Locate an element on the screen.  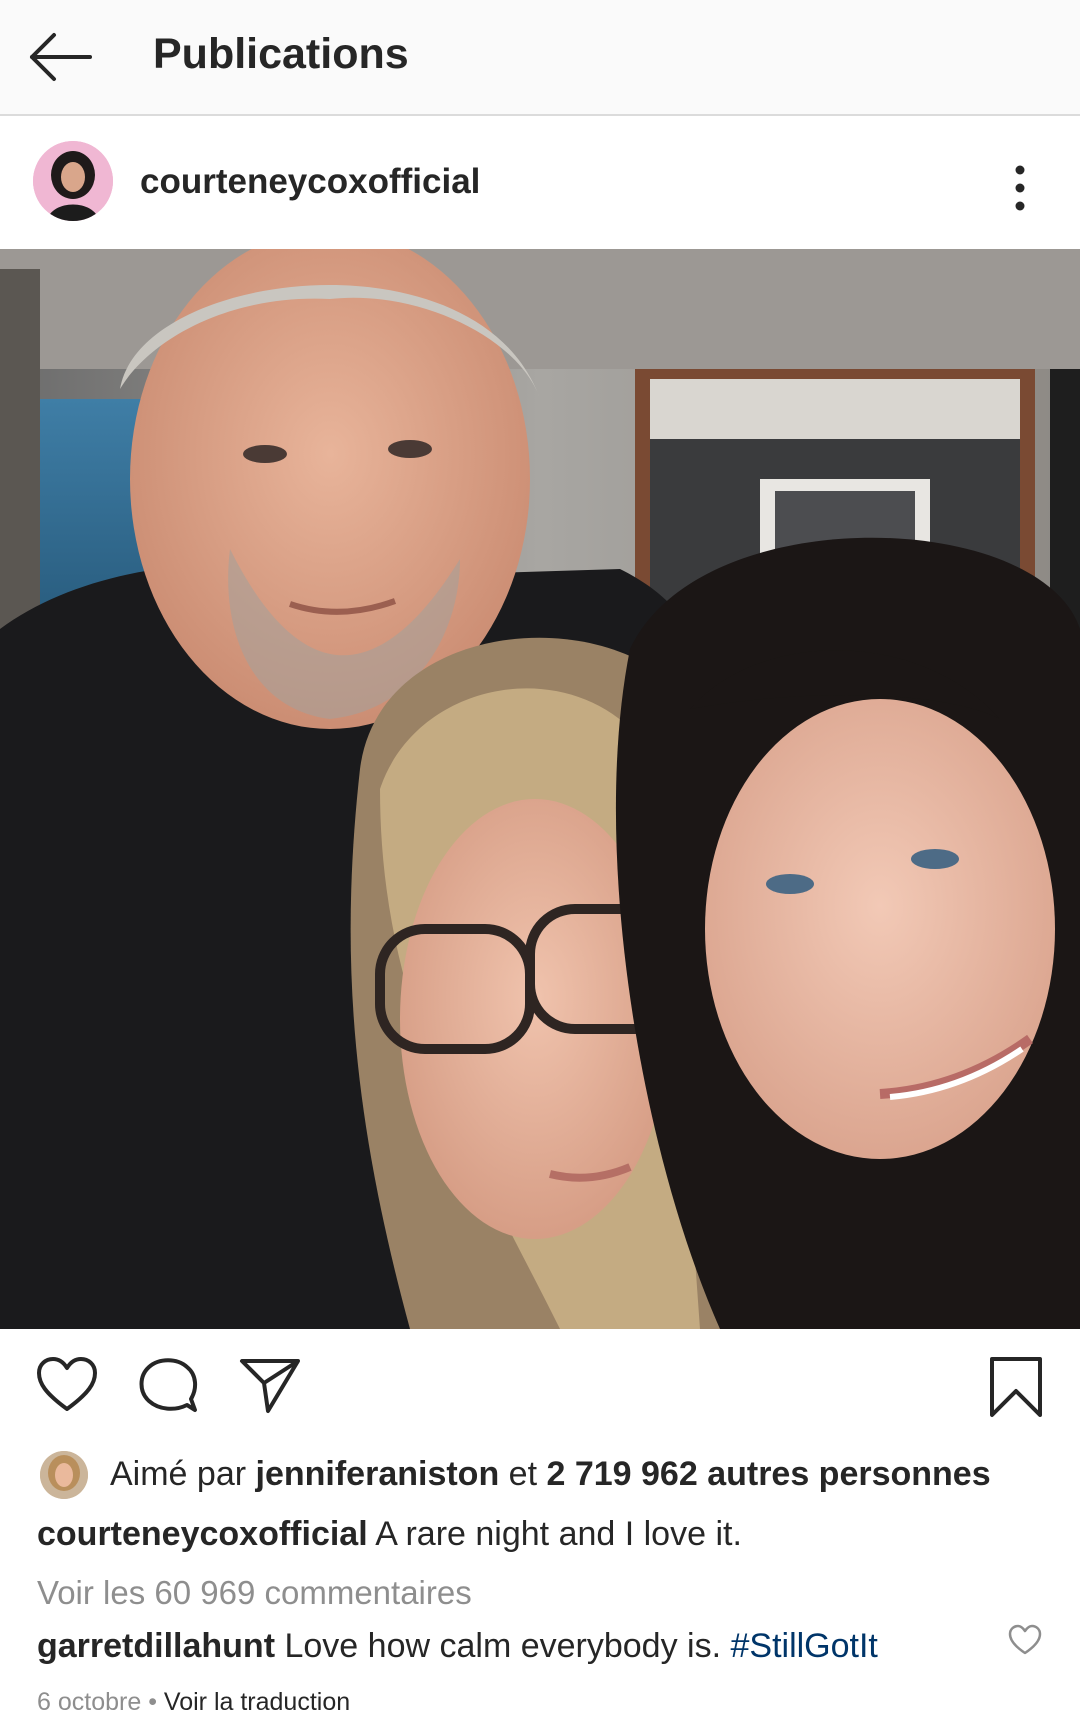
more-vertical-icon is located at coordinates (1020, 188).